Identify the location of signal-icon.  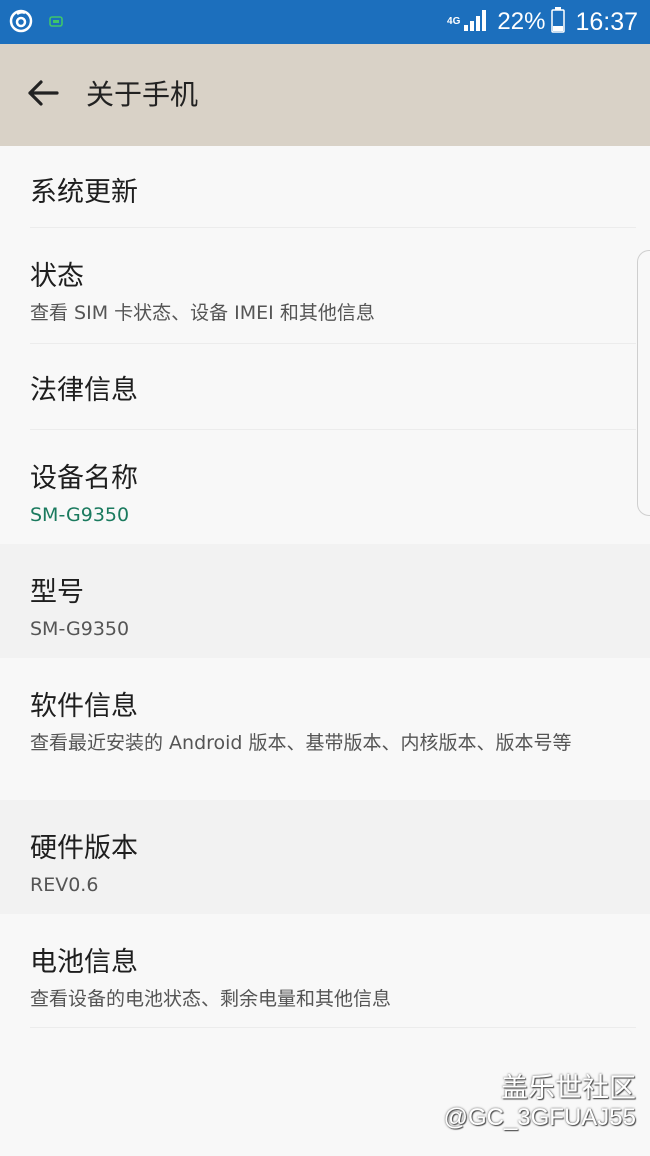
(476, 22).